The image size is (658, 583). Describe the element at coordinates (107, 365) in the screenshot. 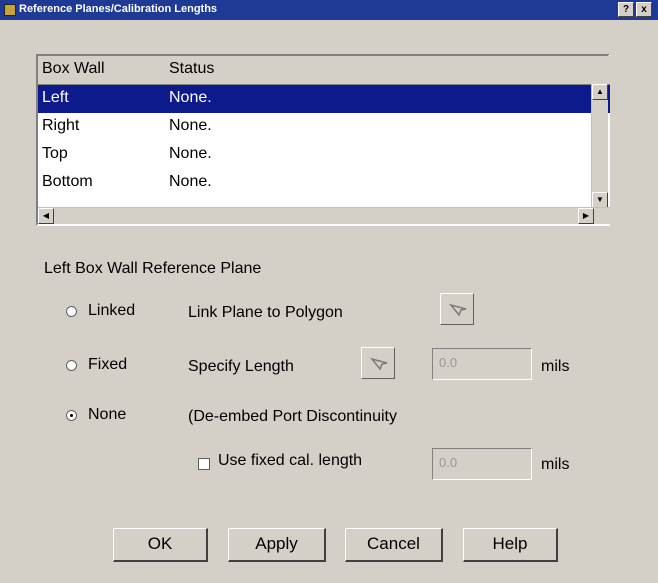

I see `fixed-label: Fixed` at that location.